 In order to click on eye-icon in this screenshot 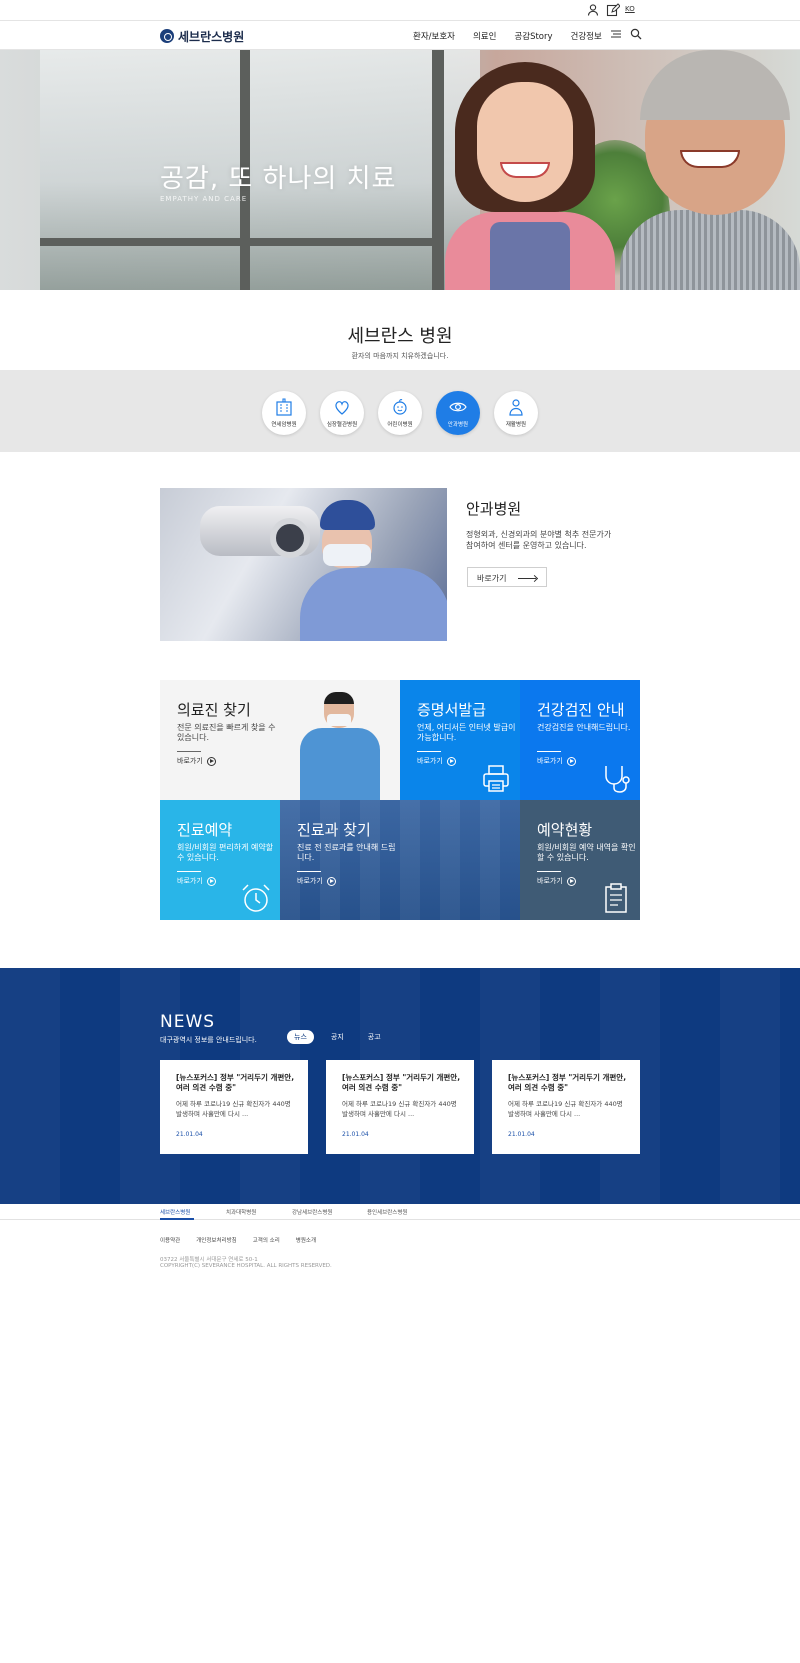, I will do `click(458, 407)`.